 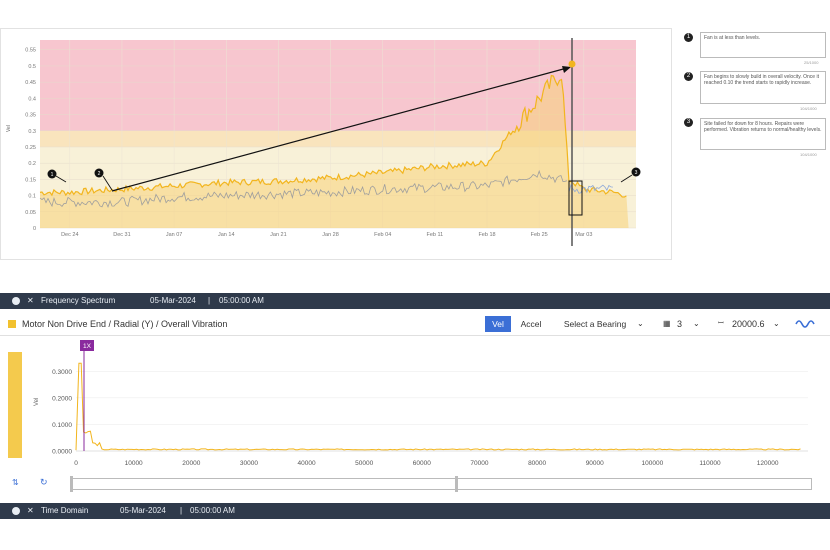 I want to click on trend-y-tick: 0, so click(x=34, y=229).